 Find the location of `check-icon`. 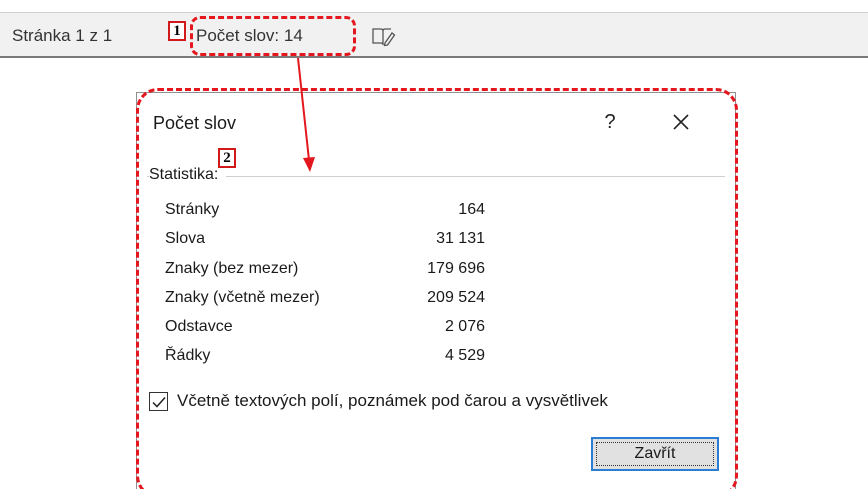

check-icon is located at coordinates (159, 402).